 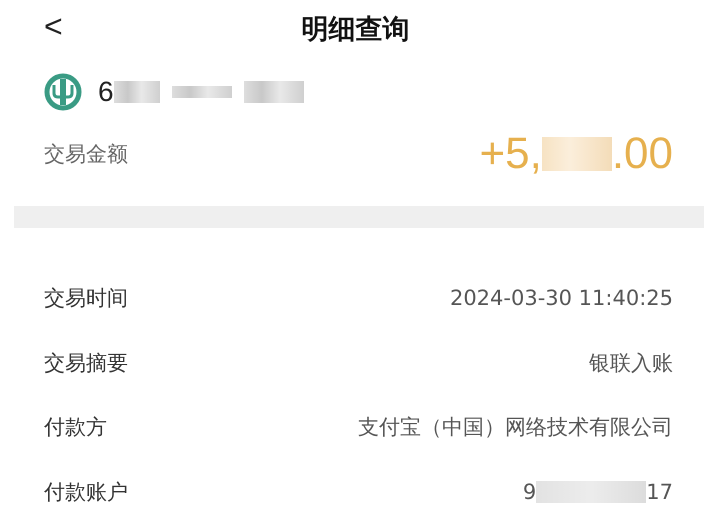 What do you see at coordinates (86, 298) in the screenshot?
I see `detail-label: 交易时间` at bounding box center [86, 298].